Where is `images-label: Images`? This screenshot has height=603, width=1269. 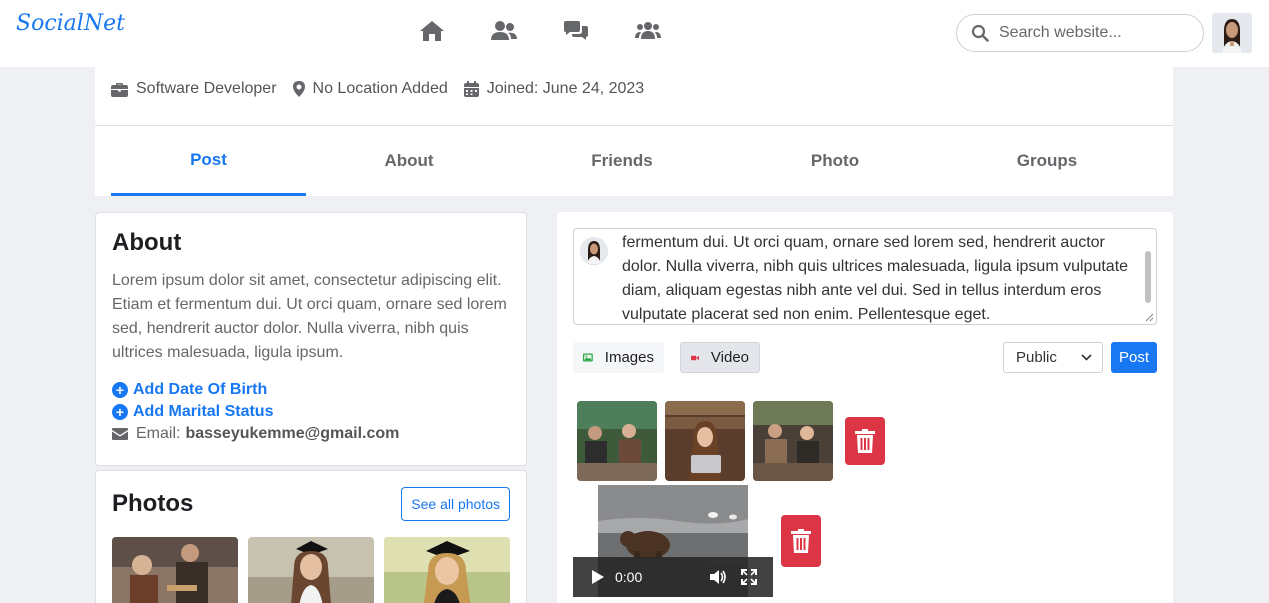
images-label: Images is located at coordinates (629, 357).